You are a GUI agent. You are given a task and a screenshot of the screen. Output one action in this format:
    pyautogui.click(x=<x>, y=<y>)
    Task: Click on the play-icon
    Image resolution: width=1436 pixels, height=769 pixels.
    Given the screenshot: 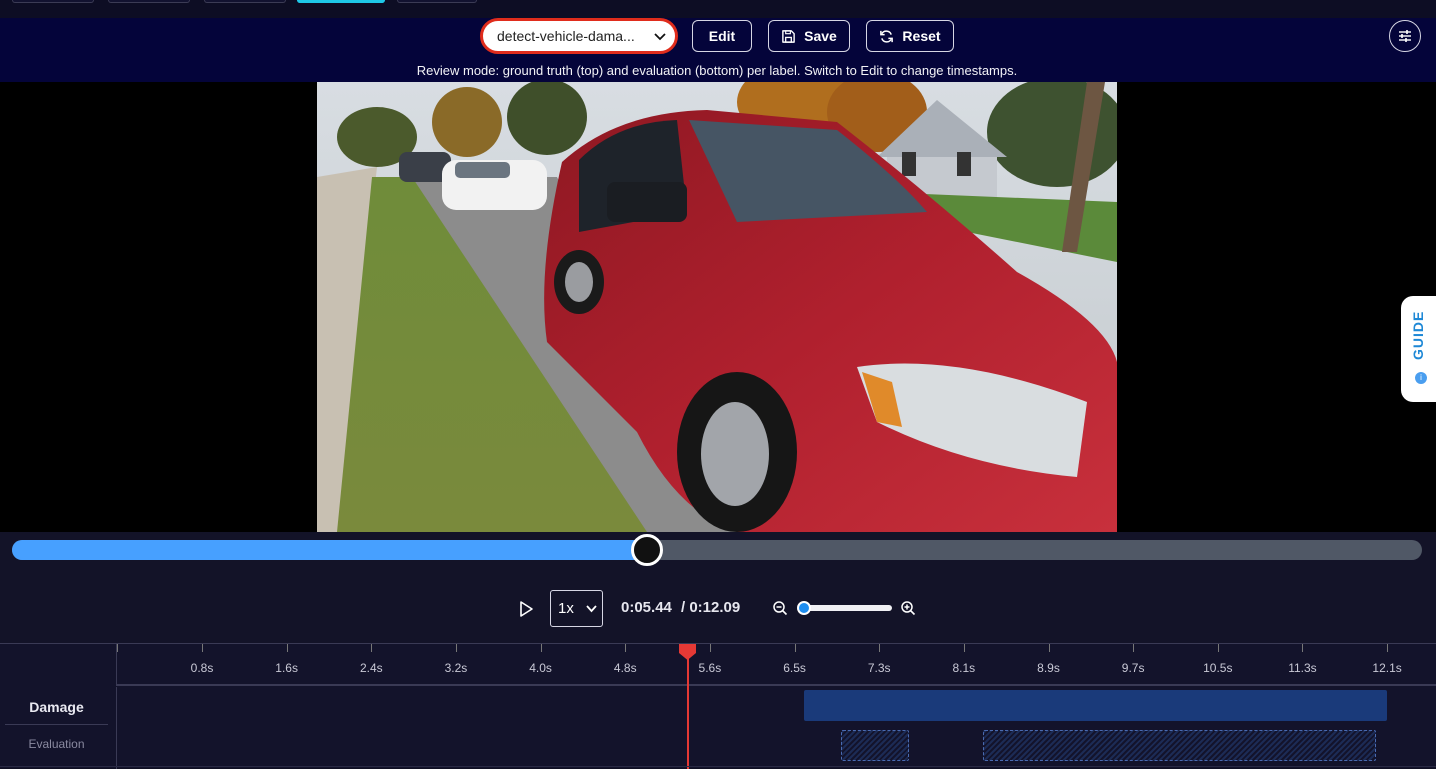 What is the action you would take?
    pyautogui.click(x=526, y=609)
    